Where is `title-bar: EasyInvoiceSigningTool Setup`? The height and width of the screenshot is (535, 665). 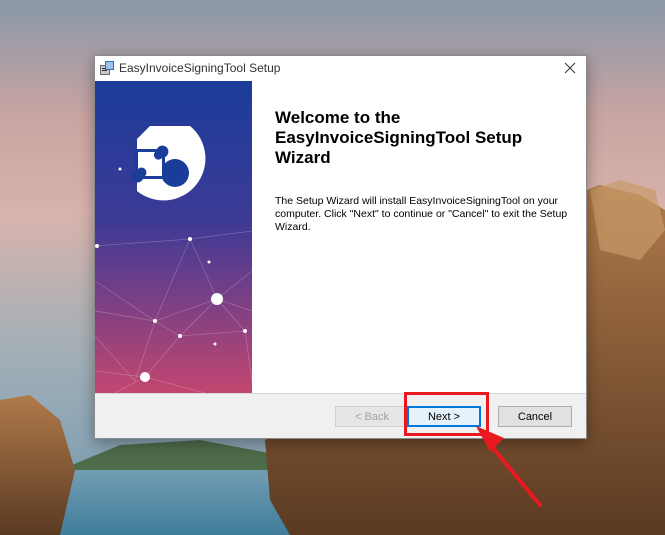 title-bar: EasyInvoiceSigningTool Setup is located at coordinates (340, 68).